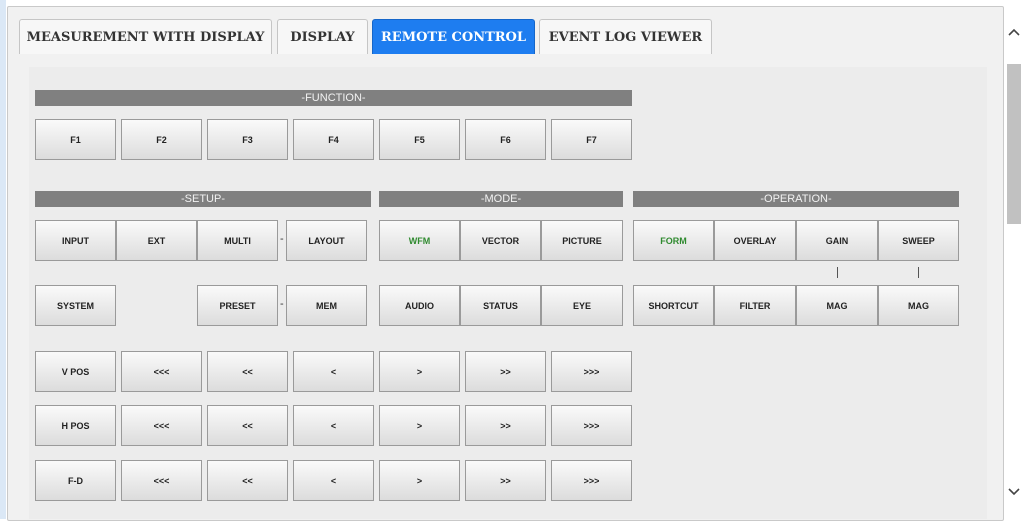 This screenshot has width=1024, height=521. Describe the element at coordinates (1014, 492) in the screenshot. I see `chevron-down-icon` at that location.